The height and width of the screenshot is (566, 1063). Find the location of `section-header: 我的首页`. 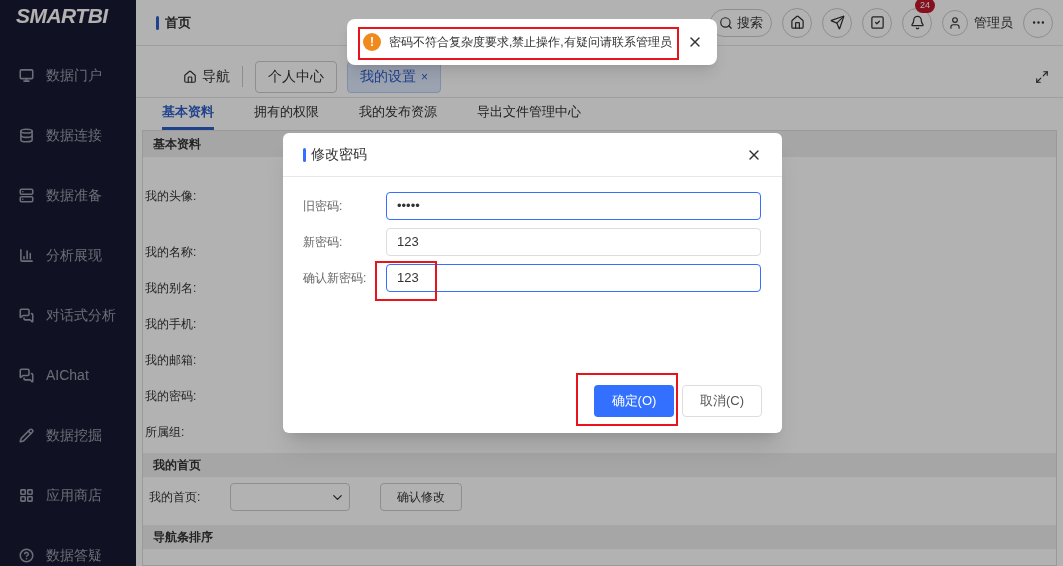

section-header: 我的首页 is located at coordinates (599, 465).